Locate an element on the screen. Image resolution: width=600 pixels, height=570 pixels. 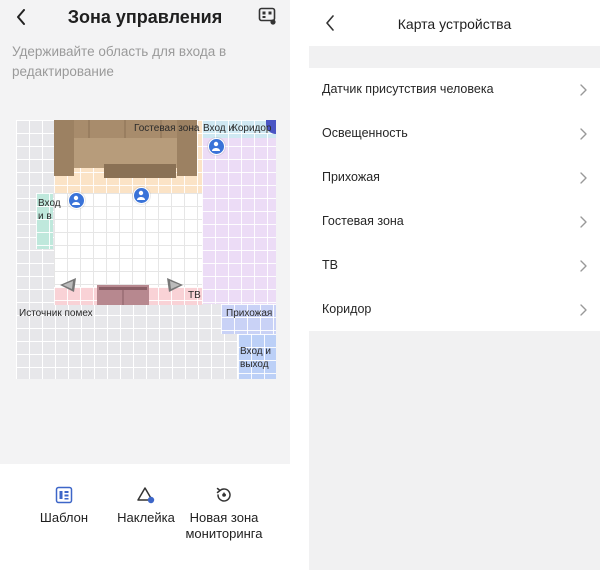
new-monitoring-zone-label: Новая зона мониторинга is located at coordinates (224, 525).